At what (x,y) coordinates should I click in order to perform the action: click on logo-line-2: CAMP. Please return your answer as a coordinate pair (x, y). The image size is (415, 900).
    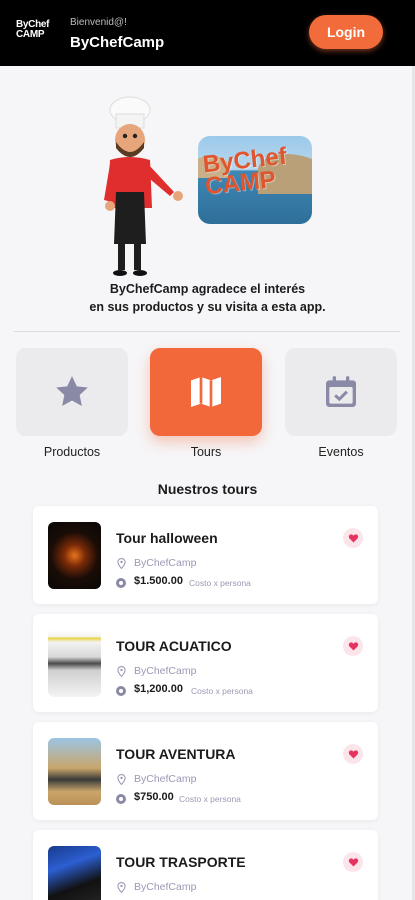
    Looking at the image, I should click on (30, 34).